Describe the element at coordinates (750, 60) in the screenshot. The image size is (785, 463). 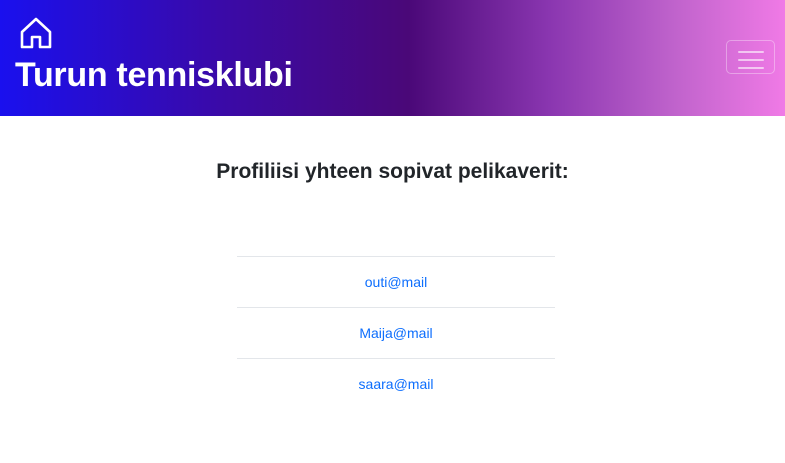
I see `hamburger-menu-icon` at that location.